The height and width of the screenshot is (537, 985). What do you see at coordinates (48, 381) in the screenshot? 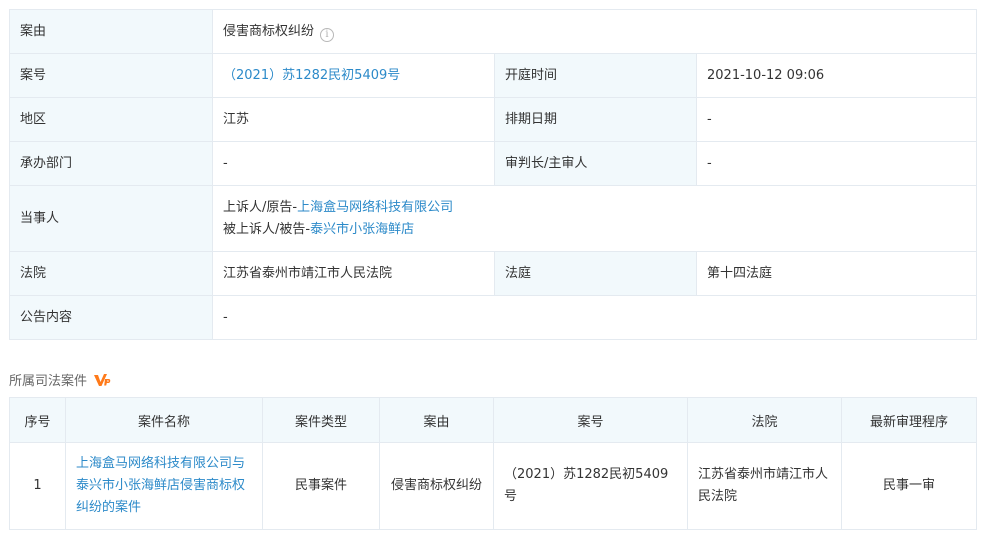
I see `related-cases-title-text: 所属司法案件` at bounding box center [48, 381].